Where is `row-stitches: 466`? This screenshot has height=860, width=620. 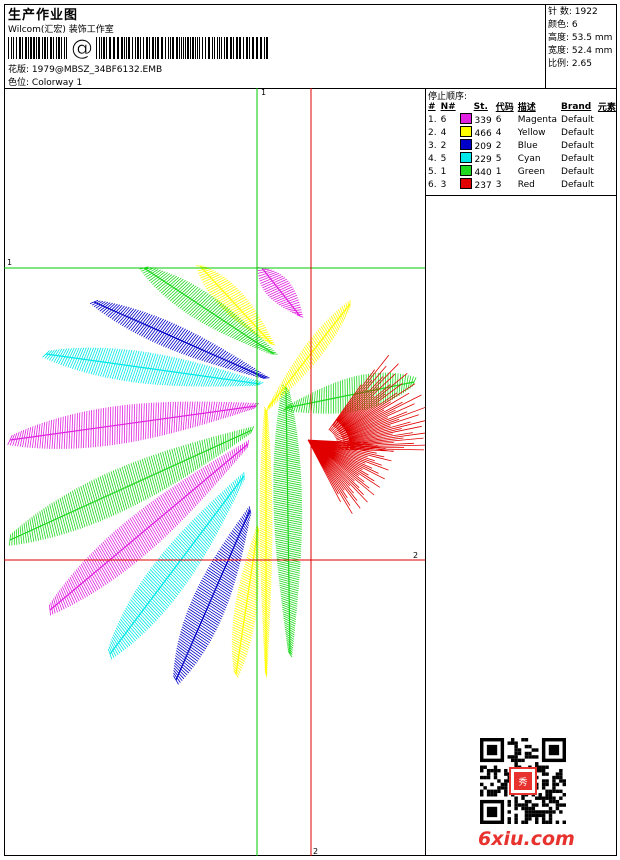
row-stitches: 466 is located at coordinates (476, 132).